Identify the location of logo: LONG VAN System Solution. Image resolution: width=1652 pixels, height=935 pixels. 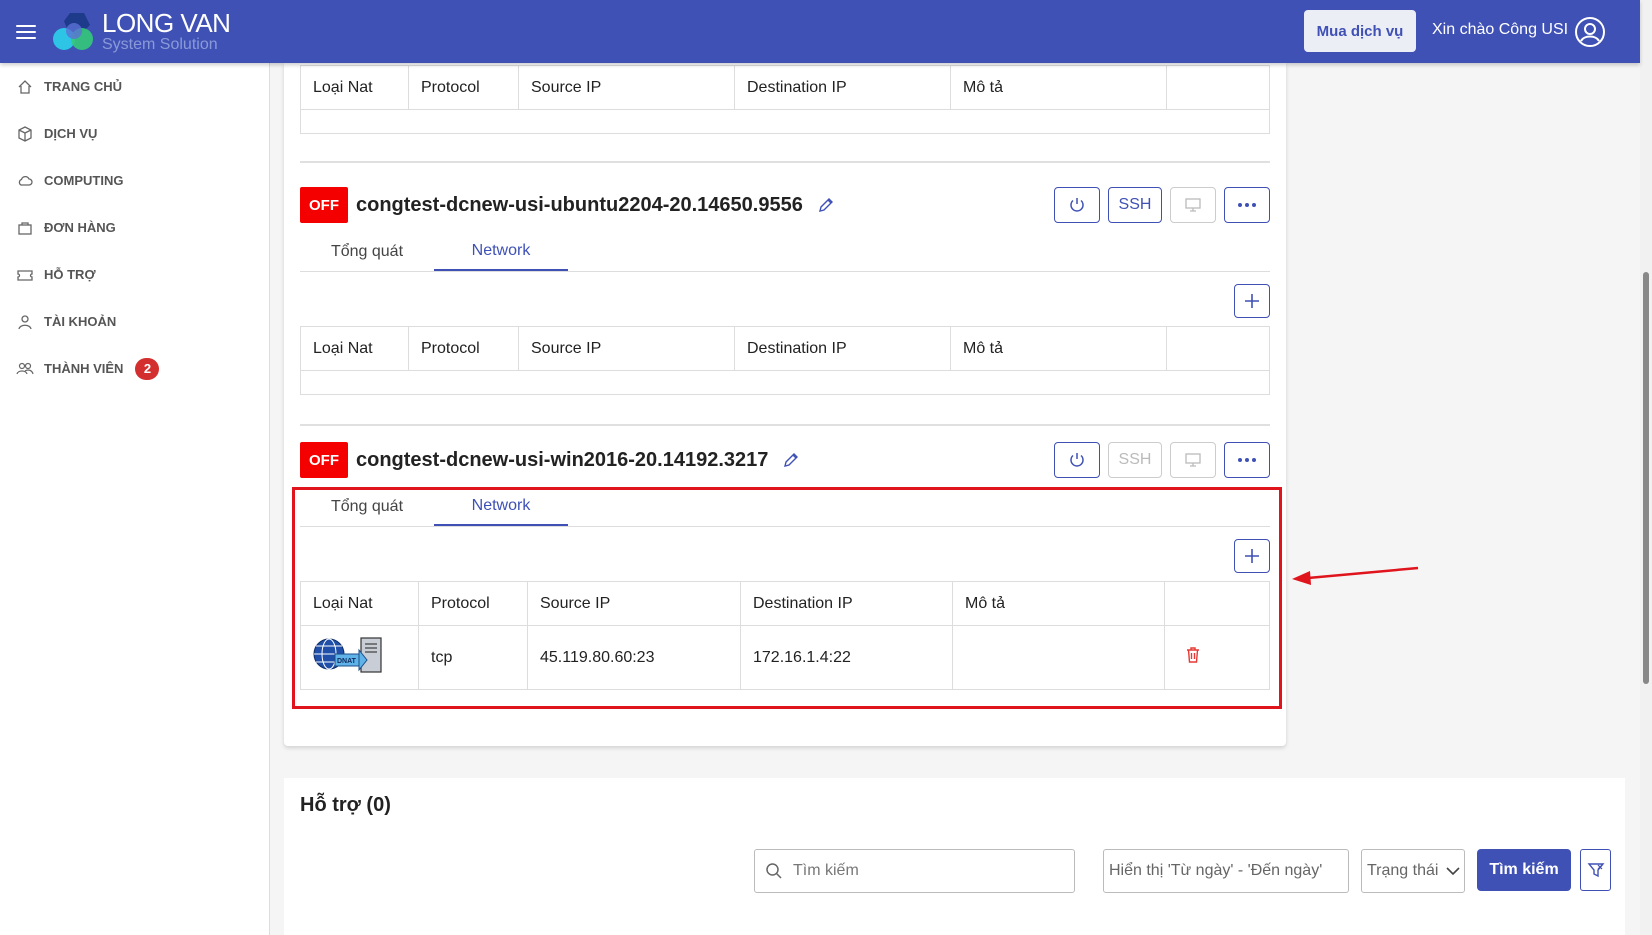
(141, 30).